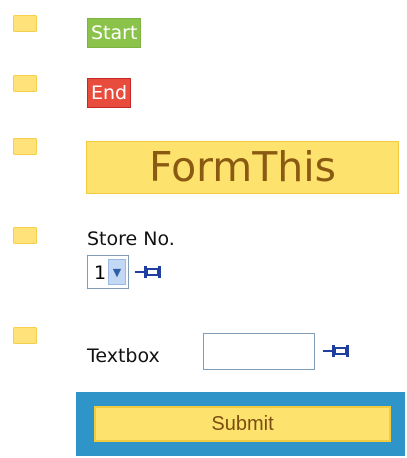 The image size is (407, 458). What do you see at coordinates (123, 356) in the screenshot?
I see `textbox-label: Textbox` at bounding box center [123, 356].